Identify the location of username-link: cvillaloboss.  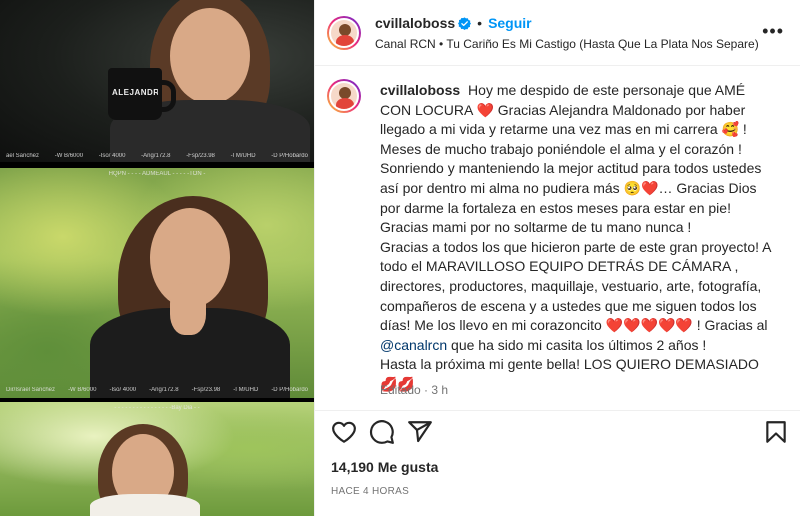
(415, 23).